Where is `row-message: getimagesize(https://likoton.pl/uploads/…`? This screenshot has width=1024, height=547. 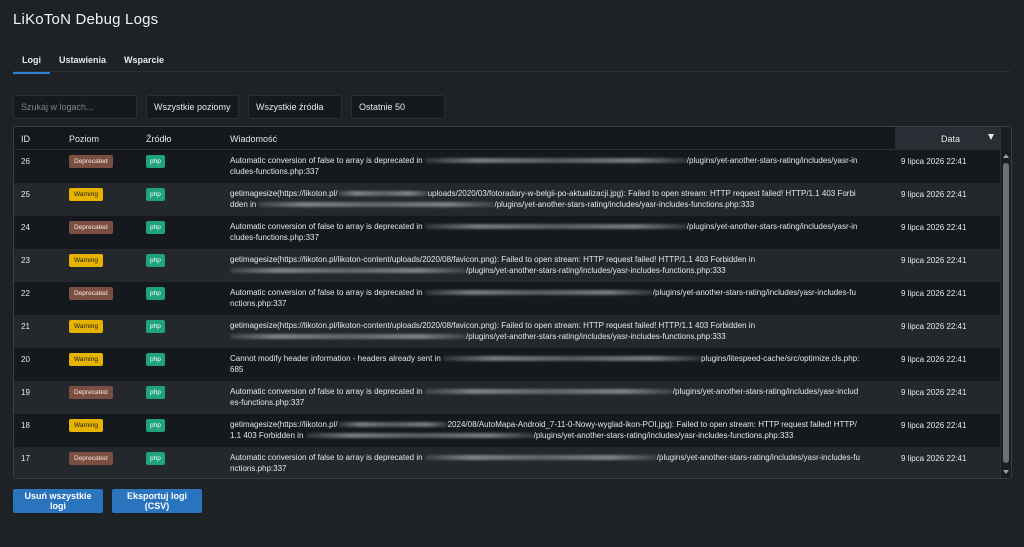
row-message: getimagesize(https://likoton.pl/uploads/… is located at coordinates (545, 199).